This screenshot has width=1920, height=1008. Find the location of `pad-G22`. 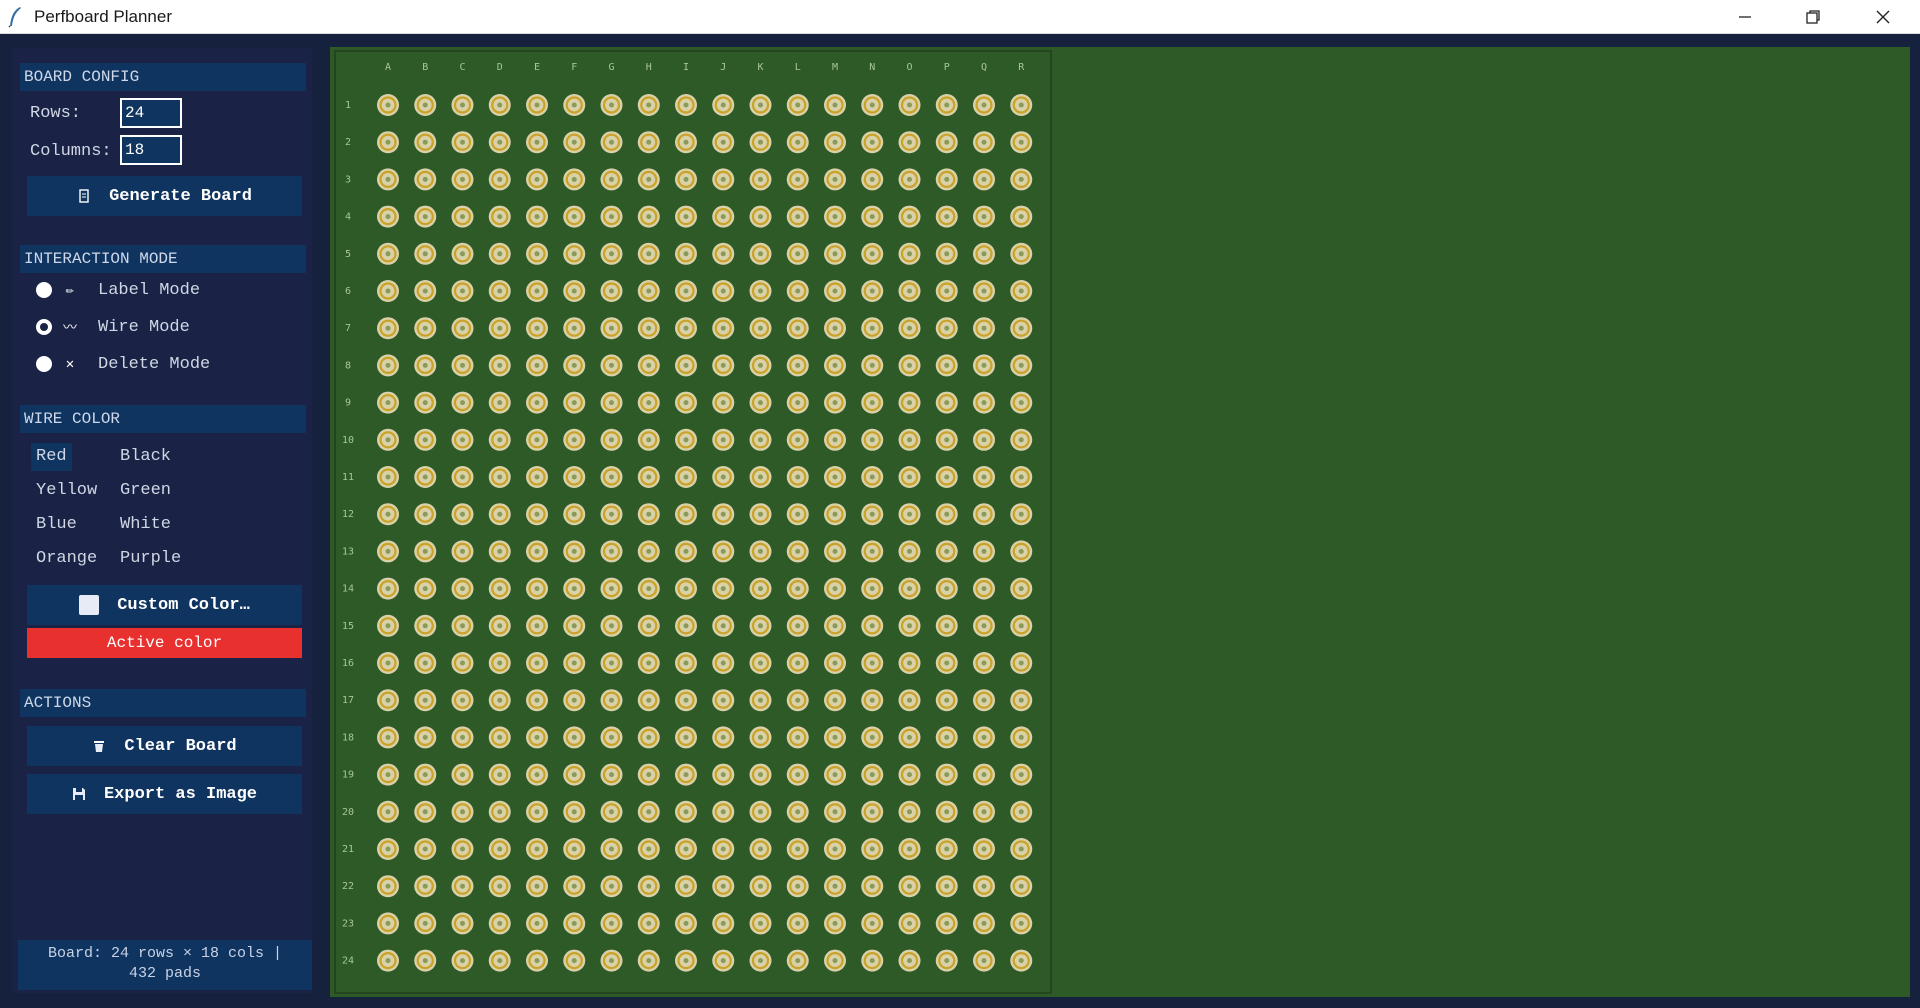

pad-G22 is located at coordinates (611, 886).